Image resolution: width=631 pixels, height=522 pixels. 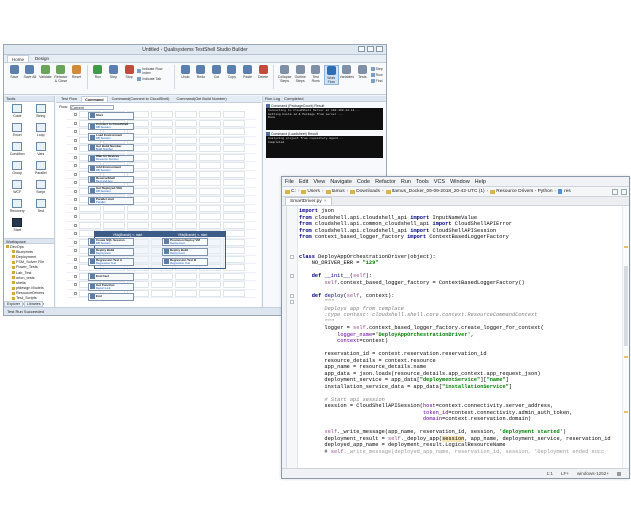 I want to click on flow-step: Regression Test B Regression Test, so click(x=185, y=262).